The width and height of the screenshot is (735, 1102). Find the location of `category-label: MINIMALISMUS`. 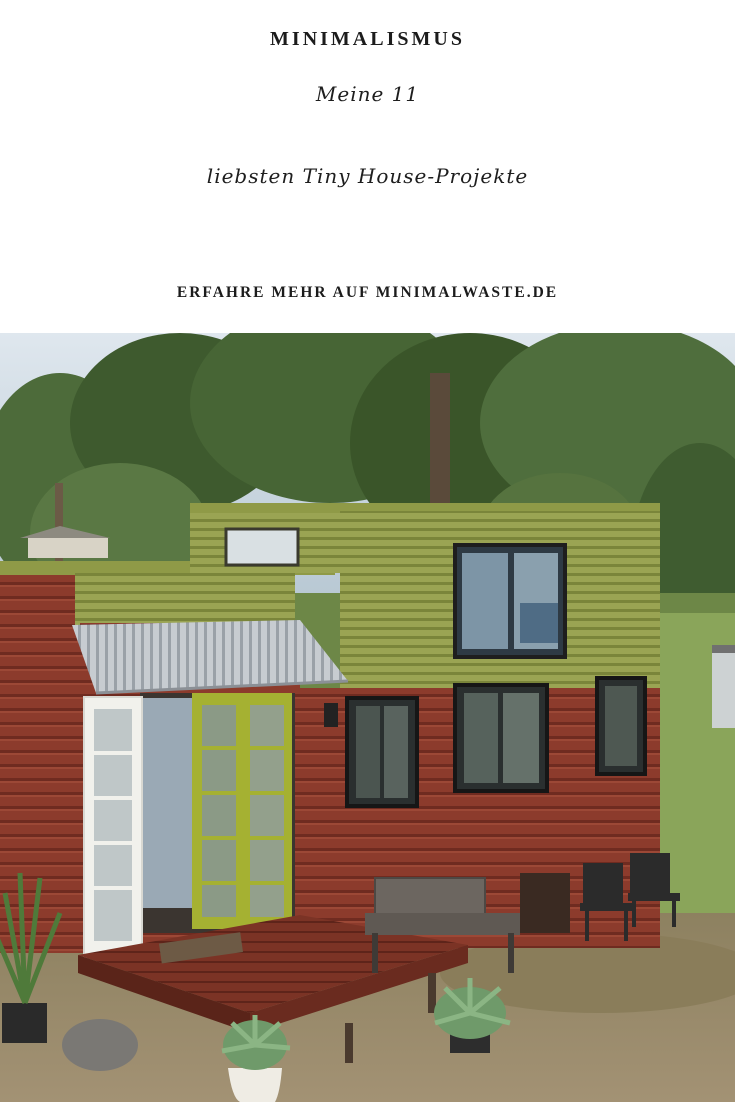

category-label: MINIMALISMUS is located at coordinates (367, 39).